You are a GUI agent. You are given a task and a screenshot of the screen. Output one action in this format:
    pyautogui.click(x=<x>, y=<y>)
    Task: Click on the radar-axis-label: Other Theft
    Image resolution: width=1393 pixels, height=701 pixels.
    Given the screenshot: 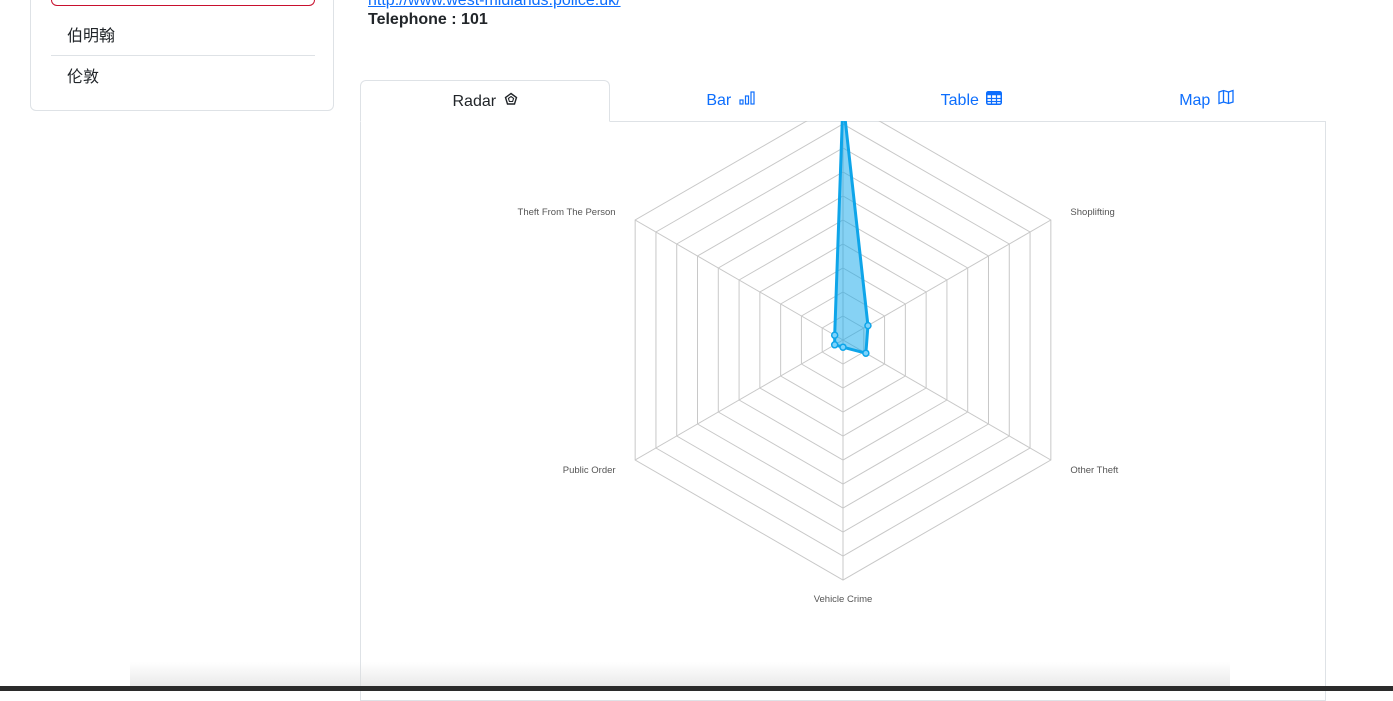 What is the action you would take?
    pyautogui.click(x=1094, y=470)
    